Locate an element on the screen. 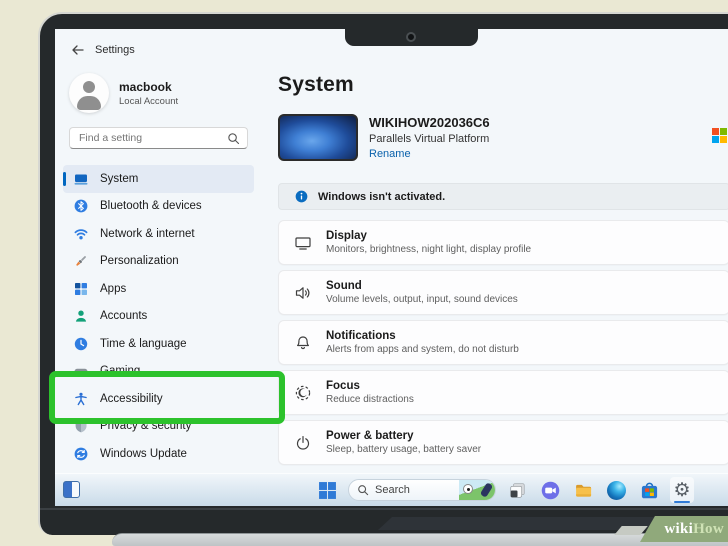 The image size is (728, 546). apps-icon is located at coordinates (81, 289).